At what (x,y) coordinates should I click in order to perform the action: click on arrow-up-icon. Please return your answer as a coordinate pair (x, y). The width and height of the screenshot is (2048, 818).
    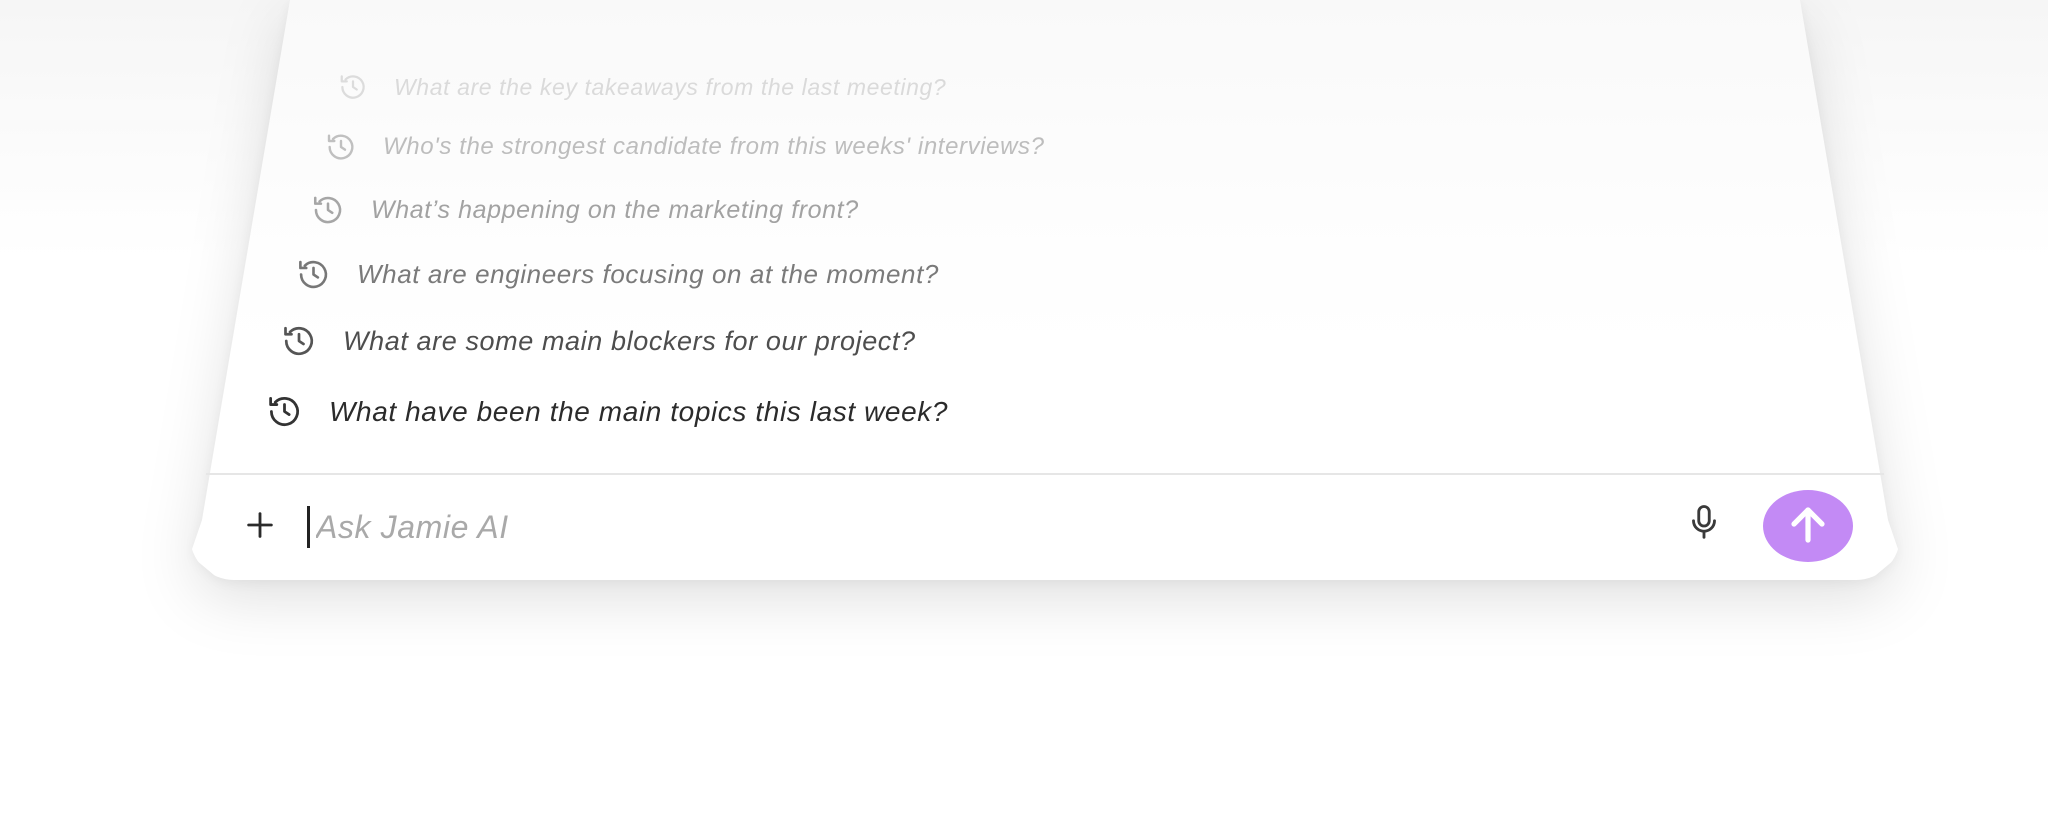
    Looking at the image, I should click on (1808, 526).